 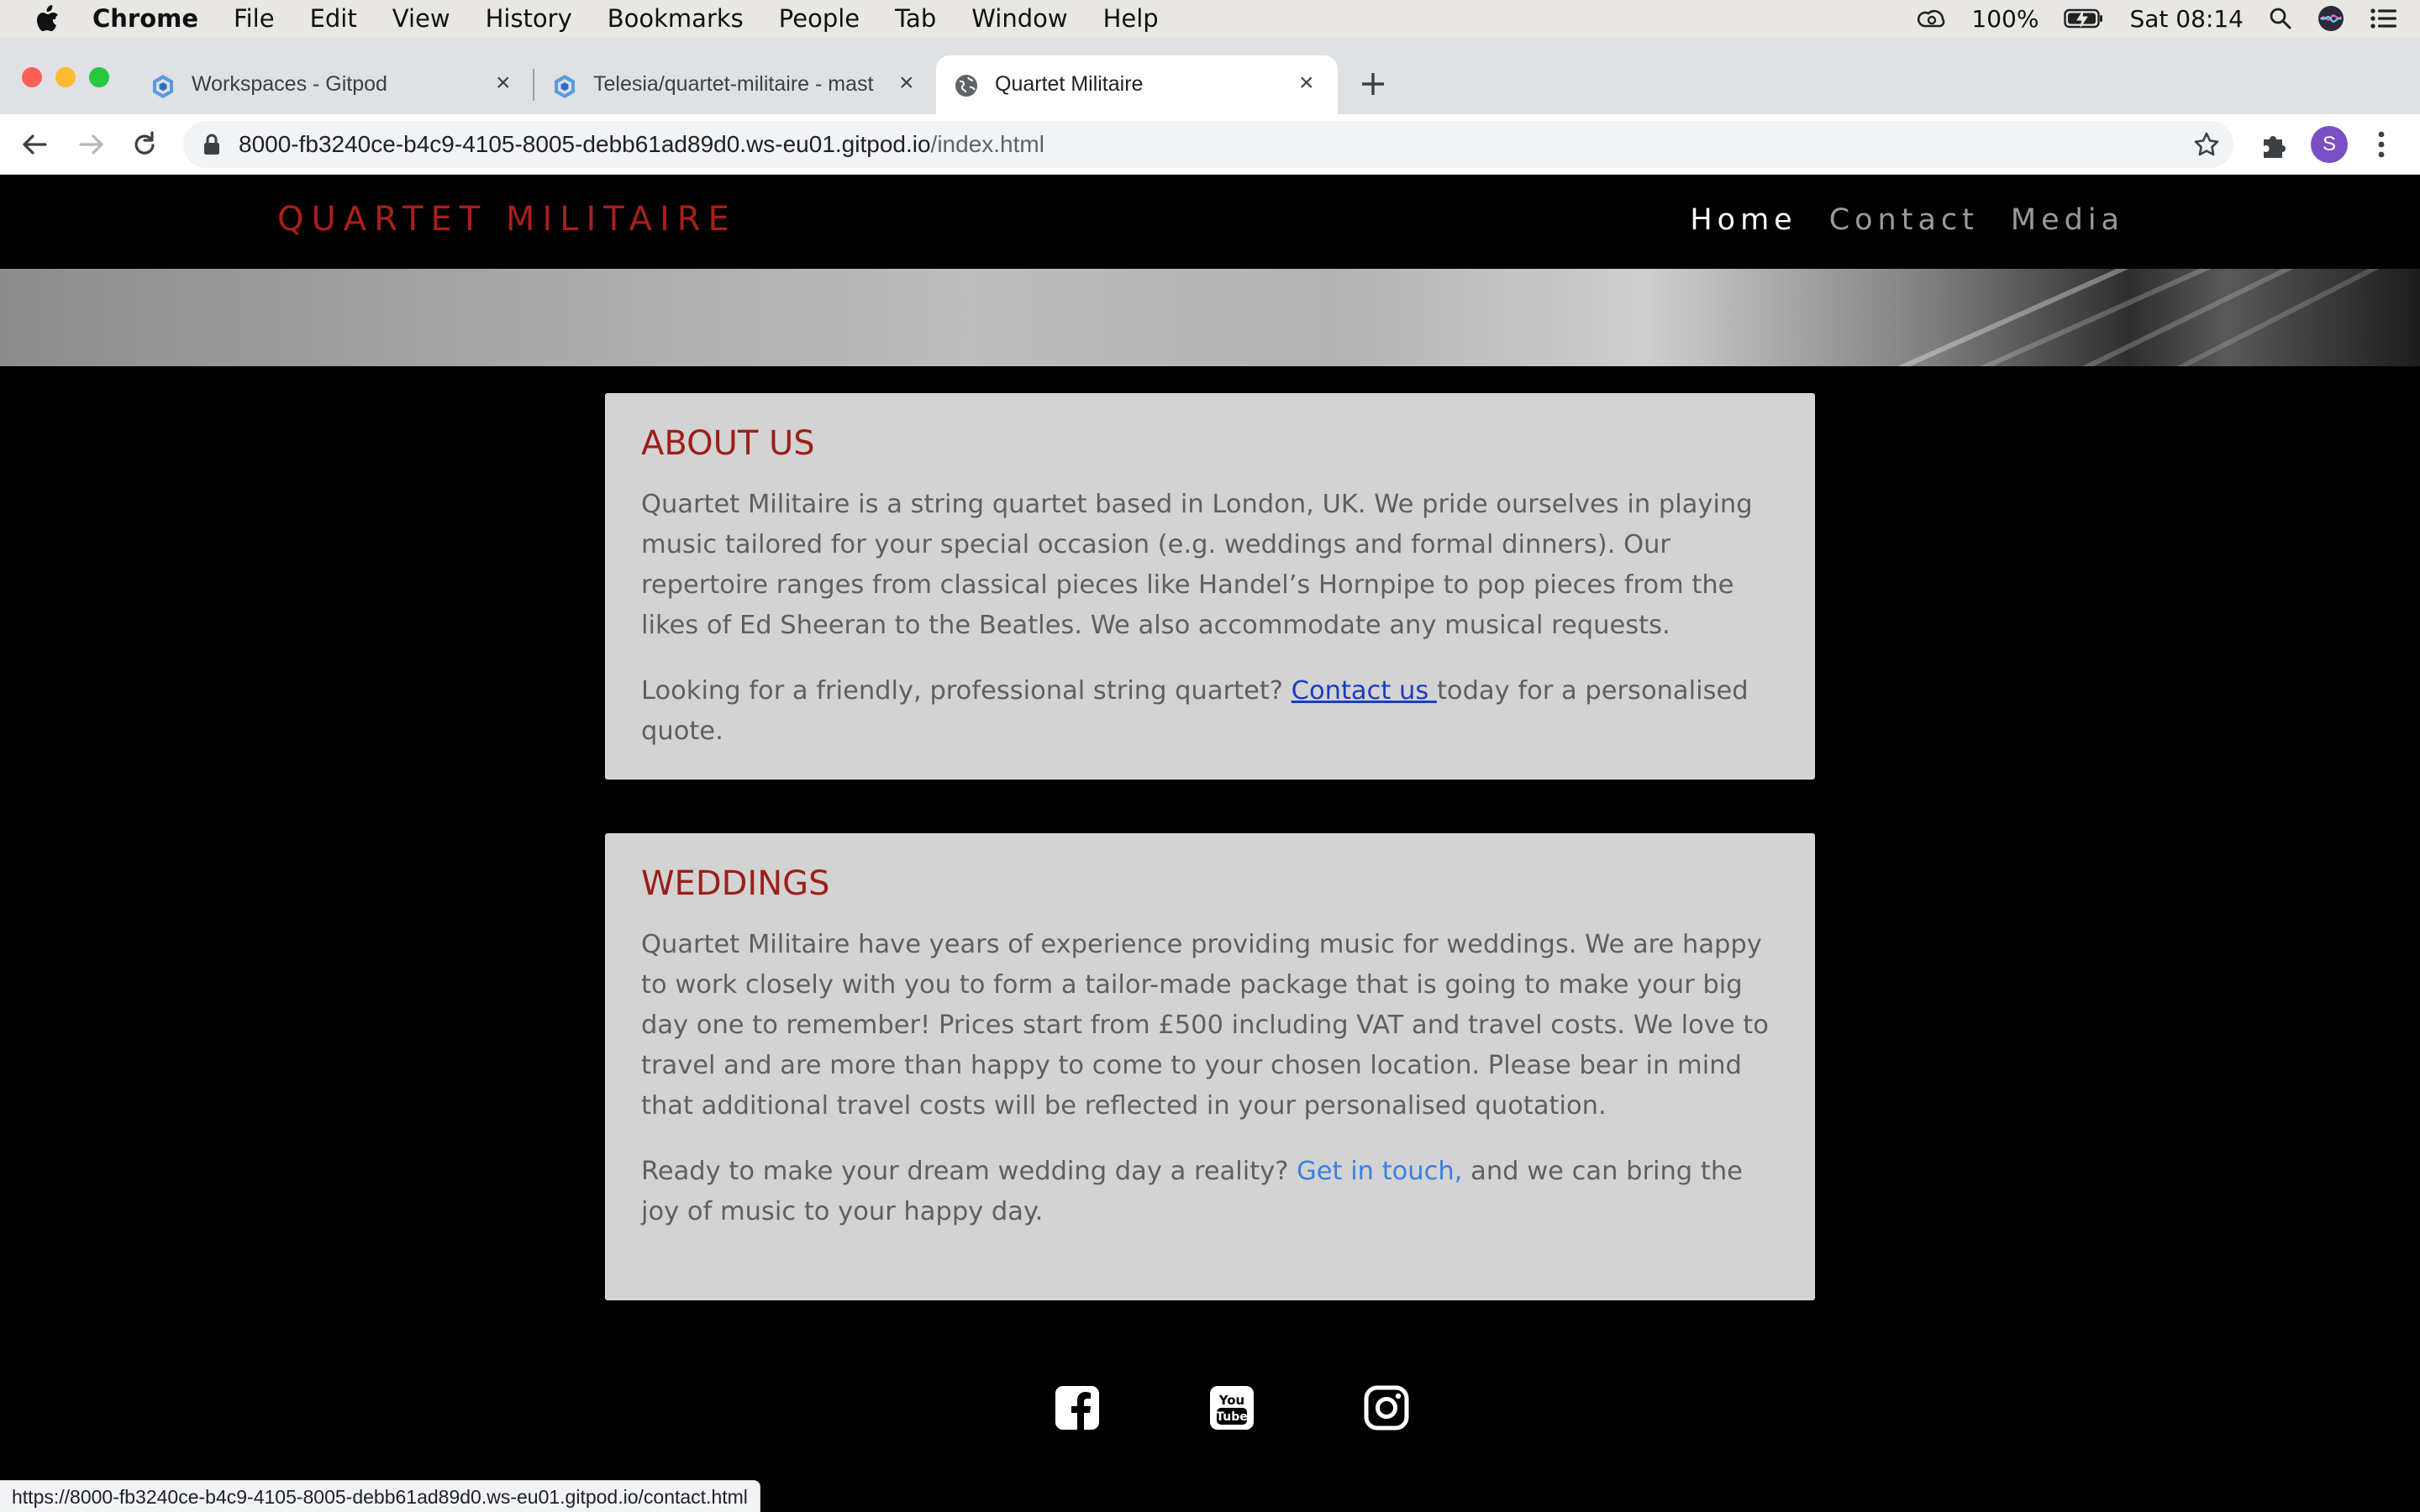 I want to click on notification-center-icon, so click(x=2384, y=18).